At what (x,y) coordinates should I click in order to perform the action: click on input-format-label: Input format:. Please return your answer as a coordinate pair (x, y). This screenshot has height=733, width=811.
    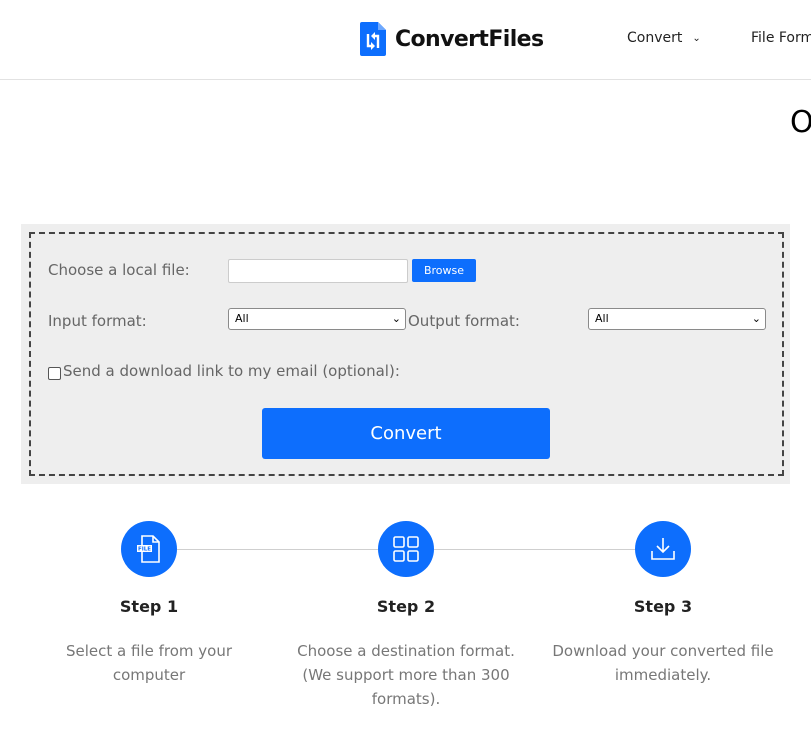
    Looking at the image, I should click on (97, 321).